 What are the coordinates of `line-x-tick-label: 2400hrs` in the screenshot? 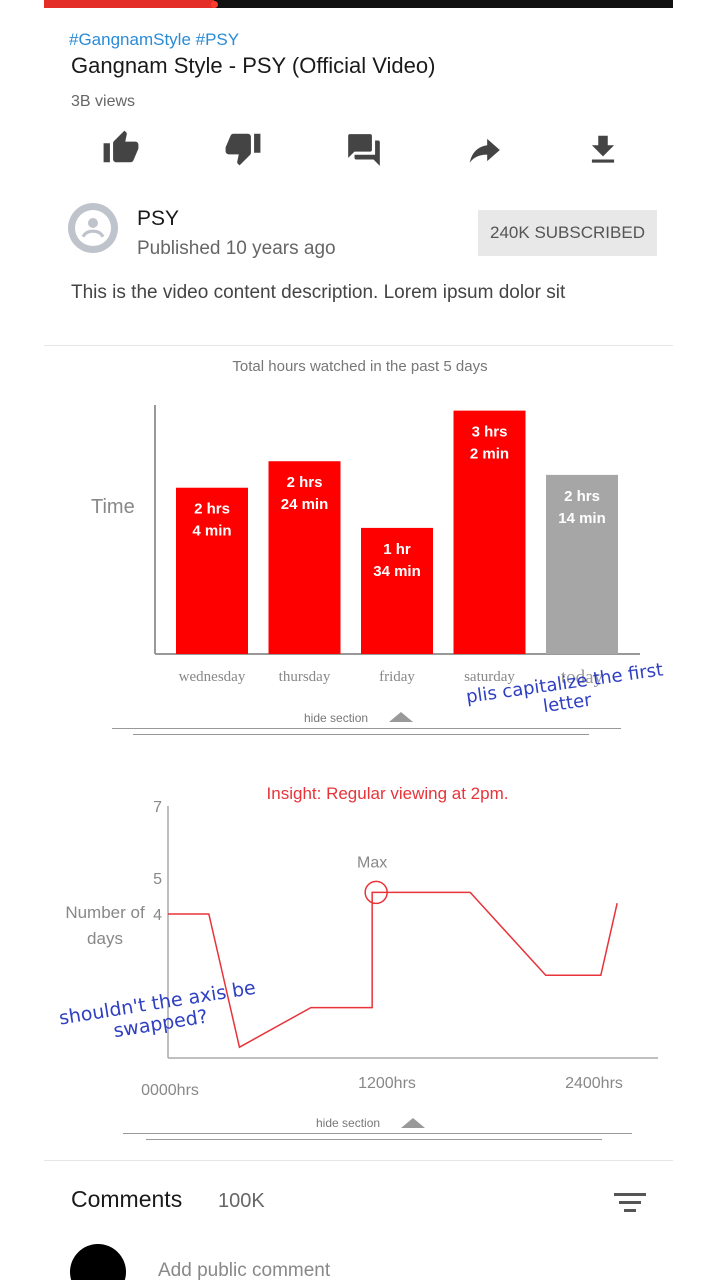 It's located at (594, 1083).